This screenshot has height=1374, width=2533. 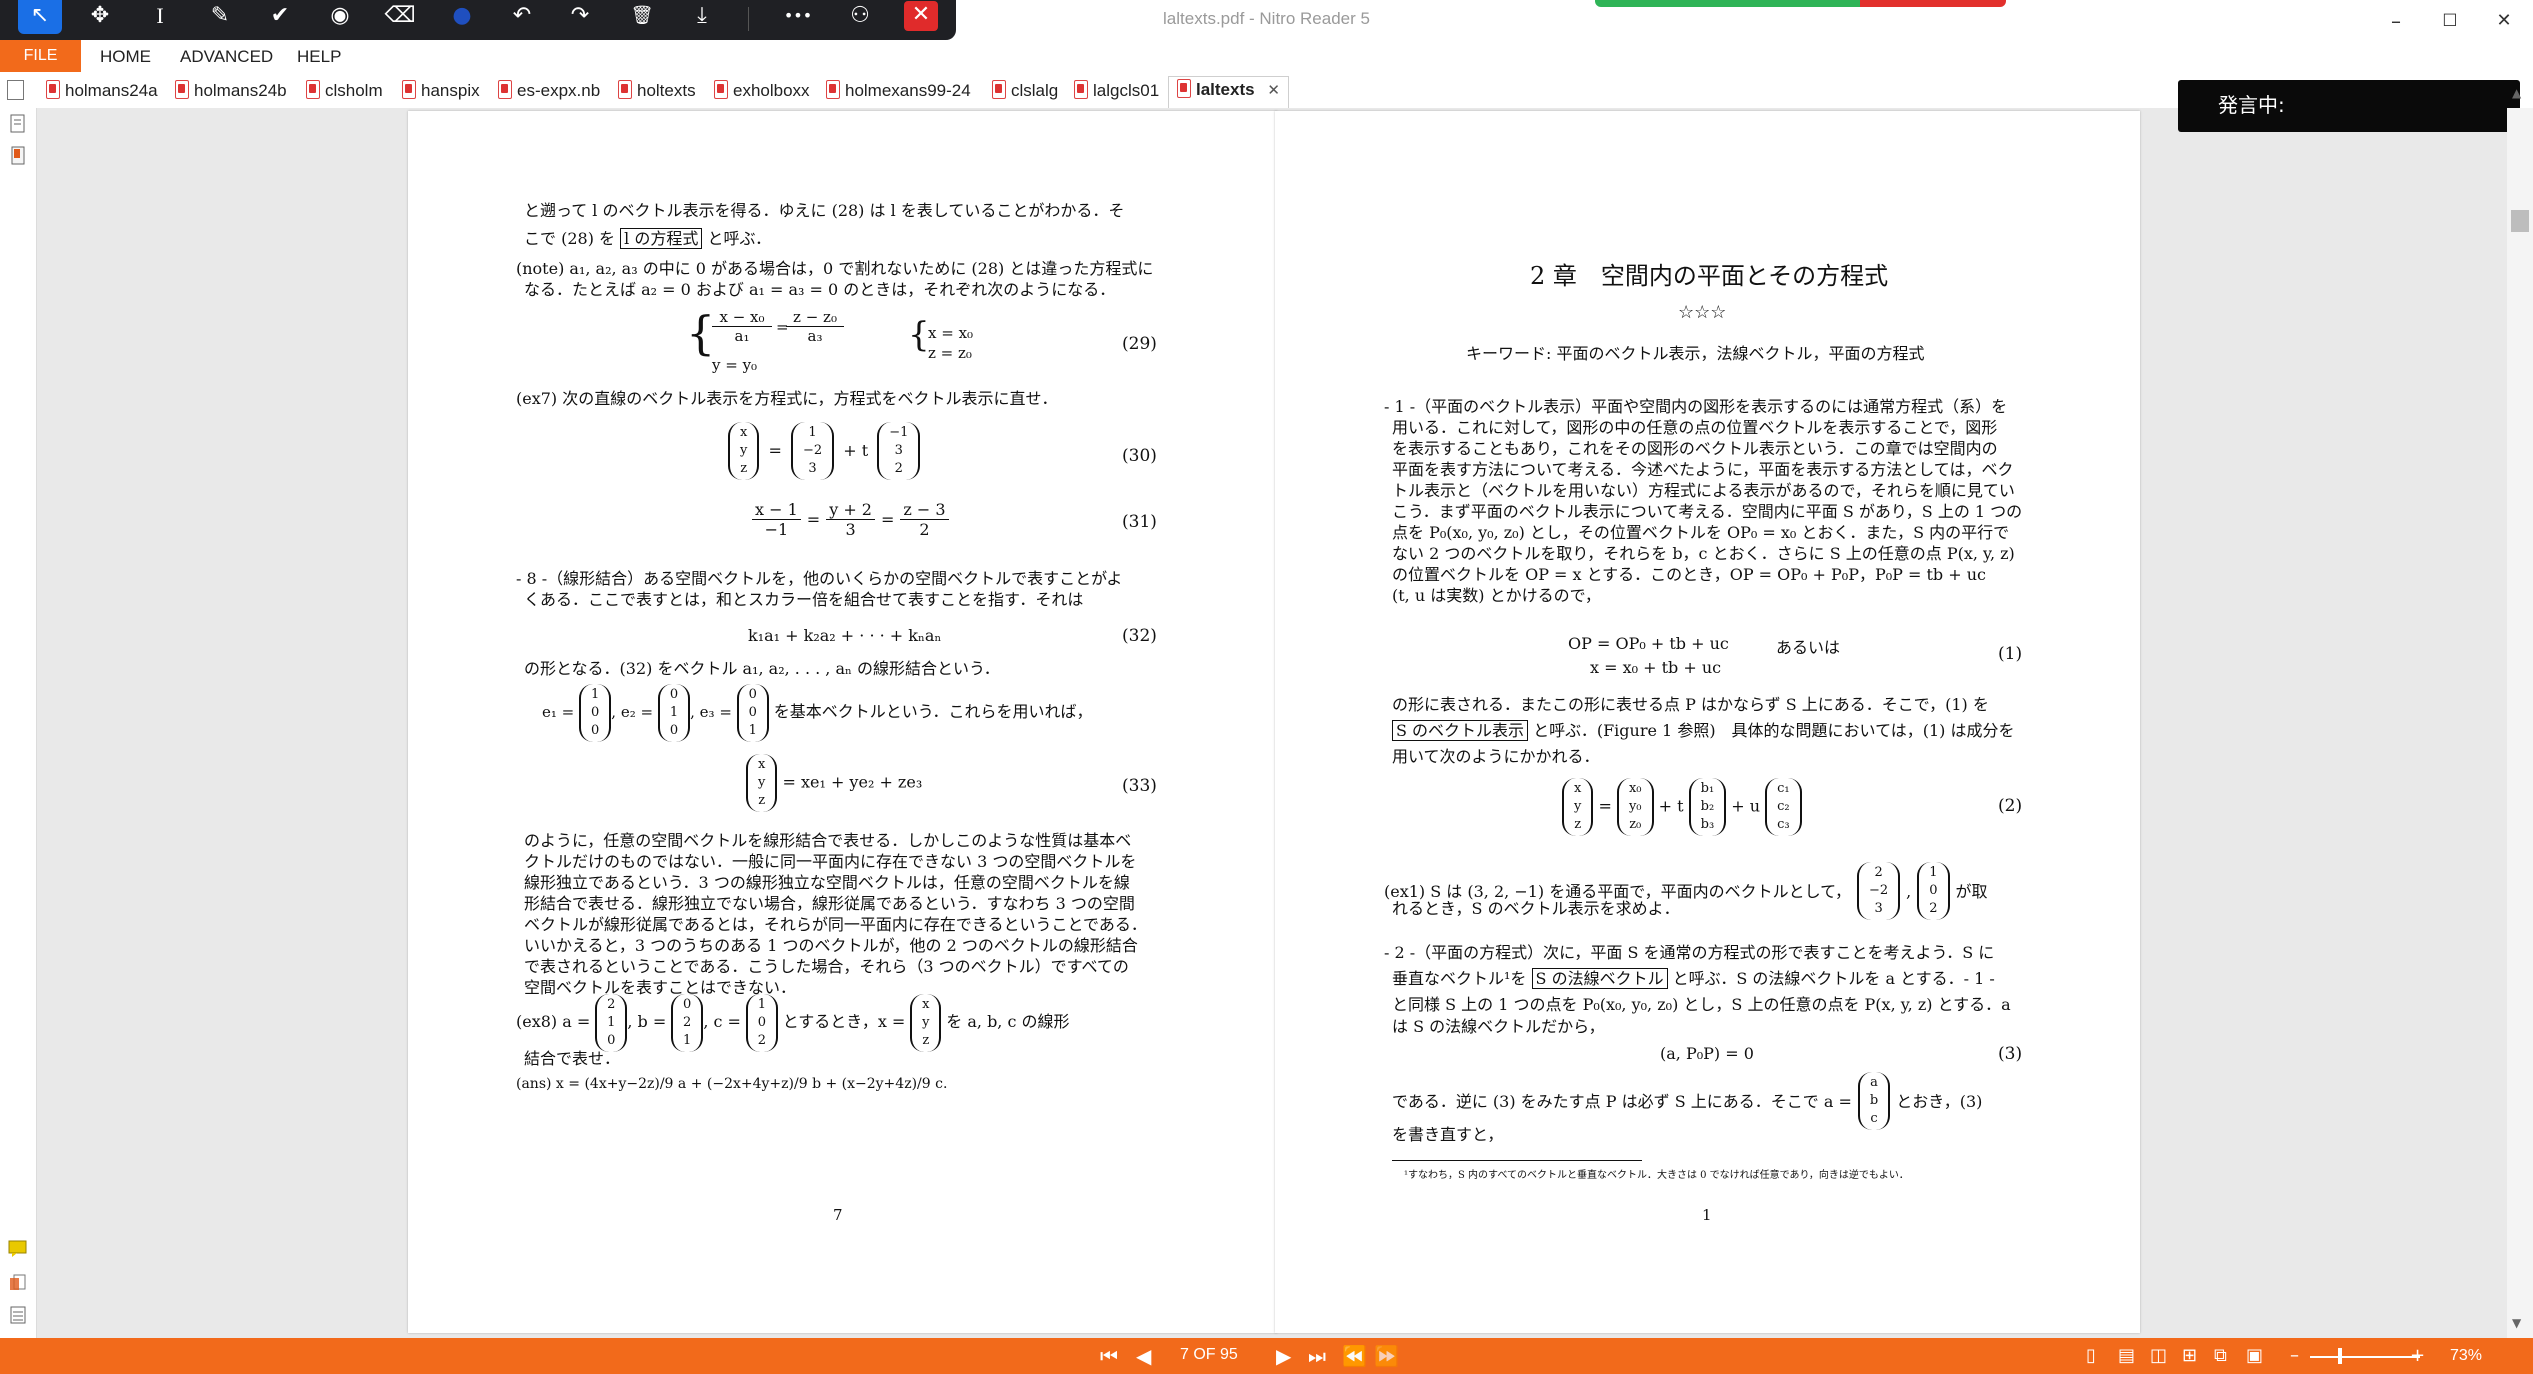 I want to click on tab-holtexts: holtexts, so click(x=657, y=92).